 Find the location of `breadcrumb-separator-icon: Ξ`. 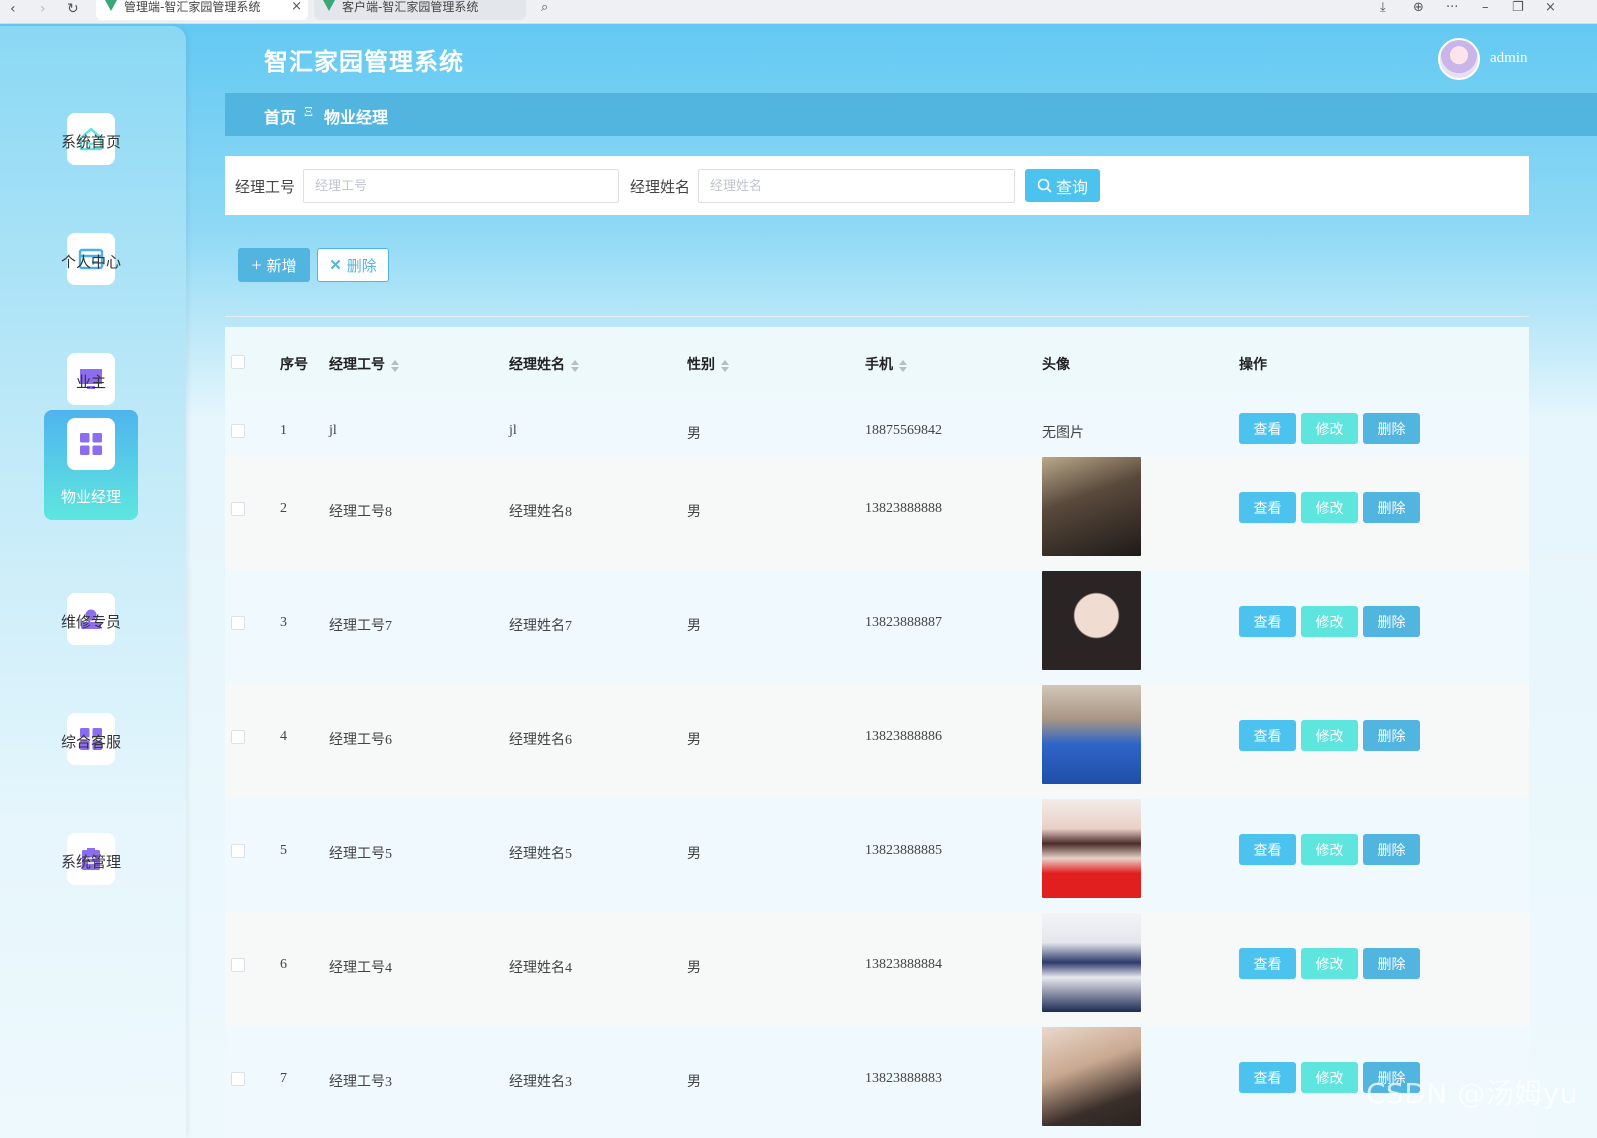

breadcrumb-separator-icon: Ξ is located at coordinates (309, 112).